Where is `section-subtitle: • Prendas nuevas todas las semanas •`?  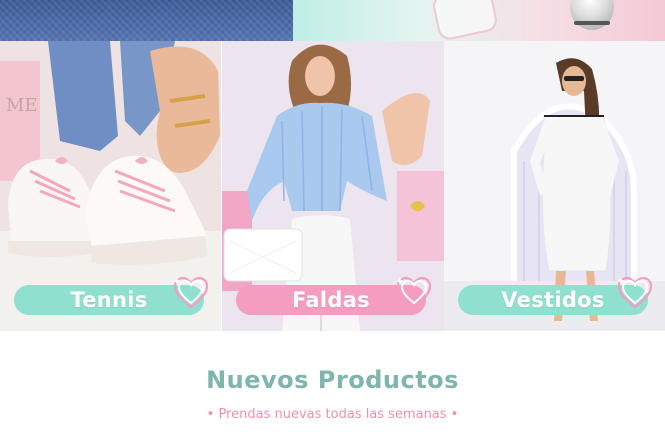 section-subtitle: • Prendas nuevas todas las semanas • is located at coordinates (332, 414).